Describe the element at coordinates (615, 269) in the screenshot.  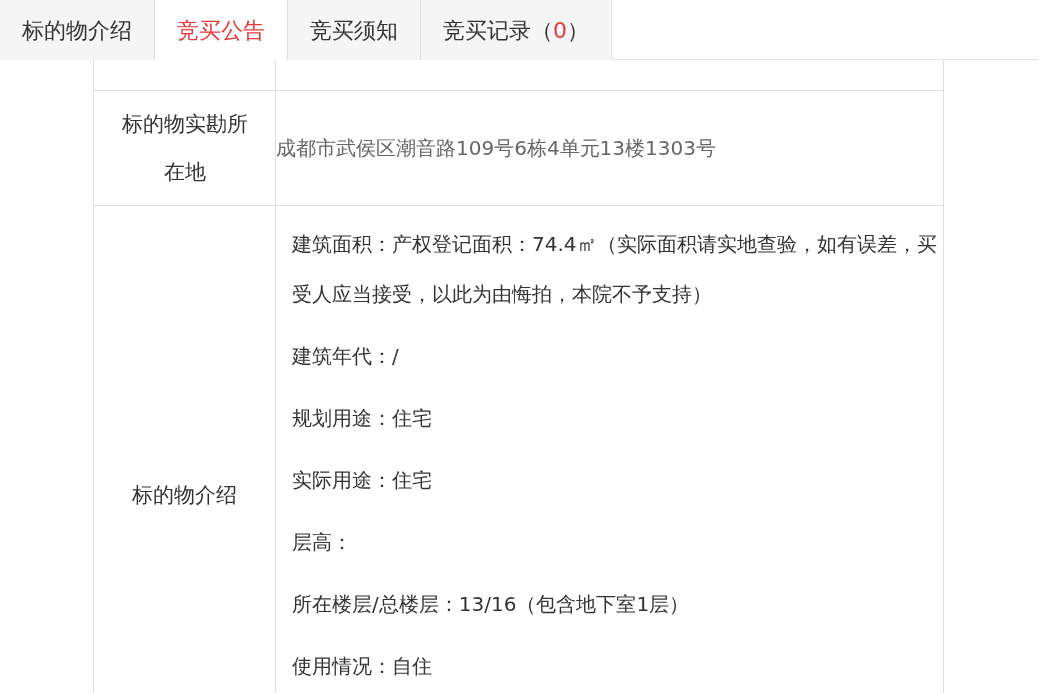
I see `intro-line: 建筑面积：产权登记面积：74.4㎡（实际面积请实地查验，如有误差，买受人应当接受，以此为由悔拍，本院不予支持）` at that location.